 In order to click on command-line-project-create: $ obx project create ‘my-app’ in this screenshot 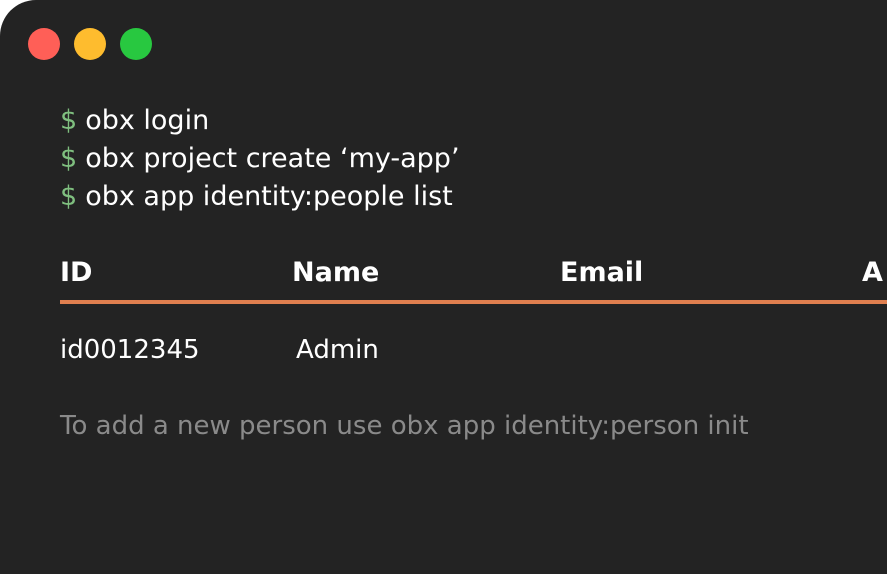, I will do `click(260, 159)`.